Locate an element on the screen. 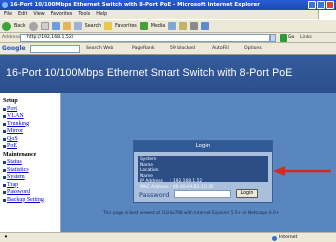  security-zone: Internet is located at coordinates (284, 237).